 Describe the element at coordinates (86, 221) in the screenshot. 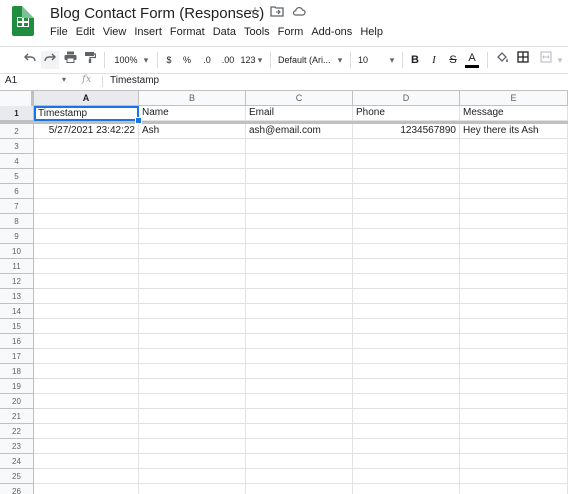

I see `cell-a8` at that location.